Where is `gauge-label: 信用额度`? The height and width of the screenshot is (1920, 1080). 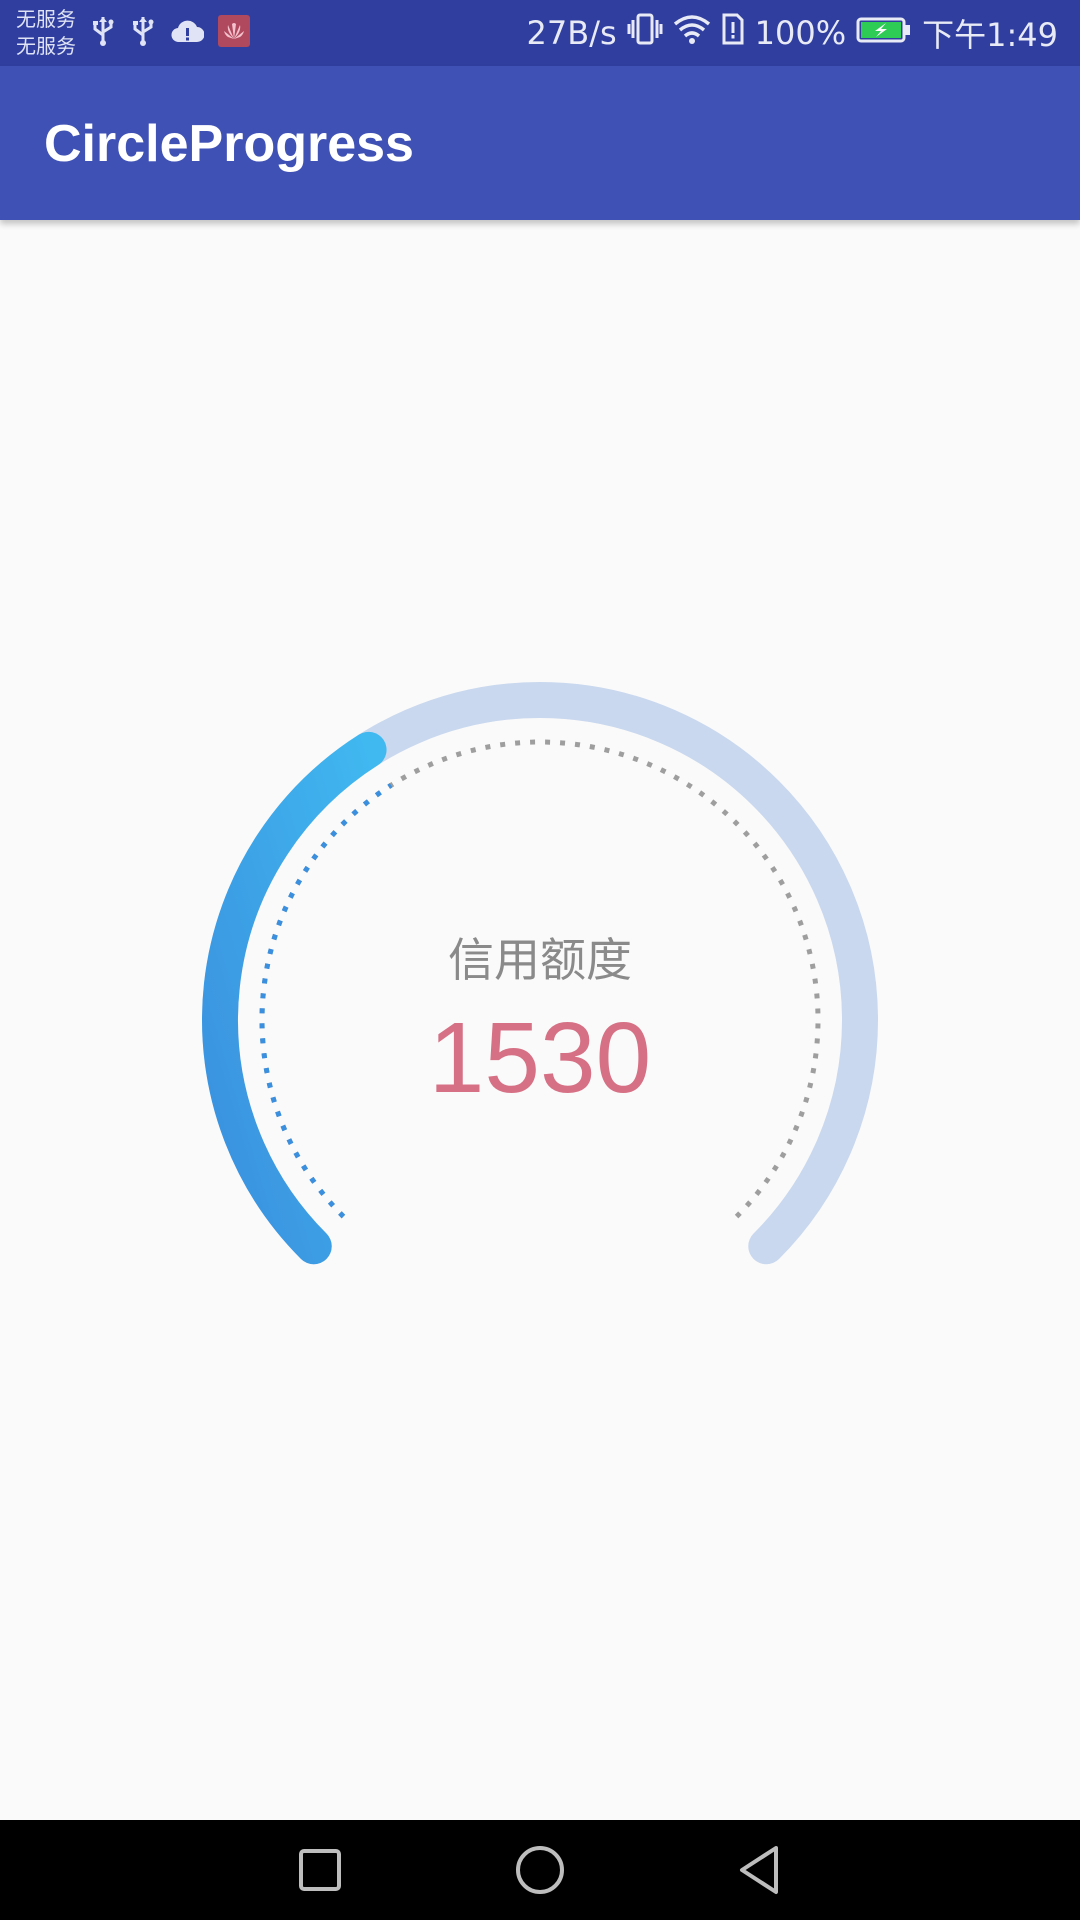
gauge-label: 信用额度 is located at coordinates (540, 960).